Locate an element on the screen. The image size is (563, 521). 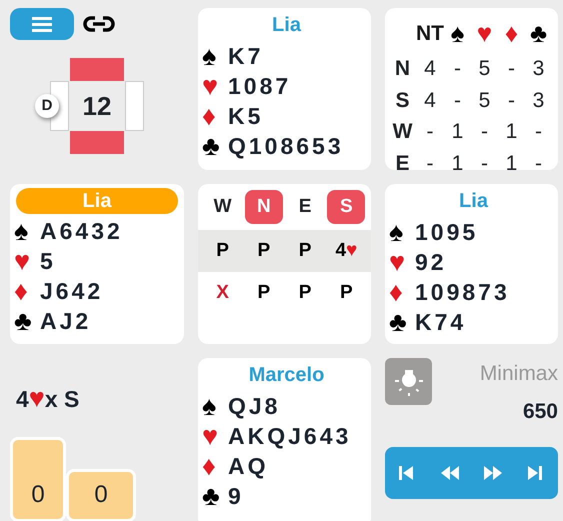
seat-label: W is located at coordinates (403, 132).